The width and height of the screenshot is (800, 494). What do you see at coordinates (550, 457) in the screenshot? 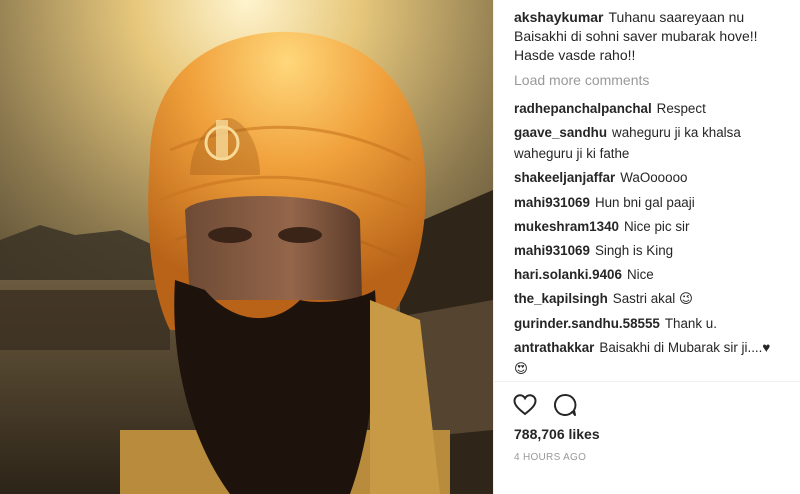
I see `post-timestamp: 4 HOURS AGO` at bounding box center [550, 457].